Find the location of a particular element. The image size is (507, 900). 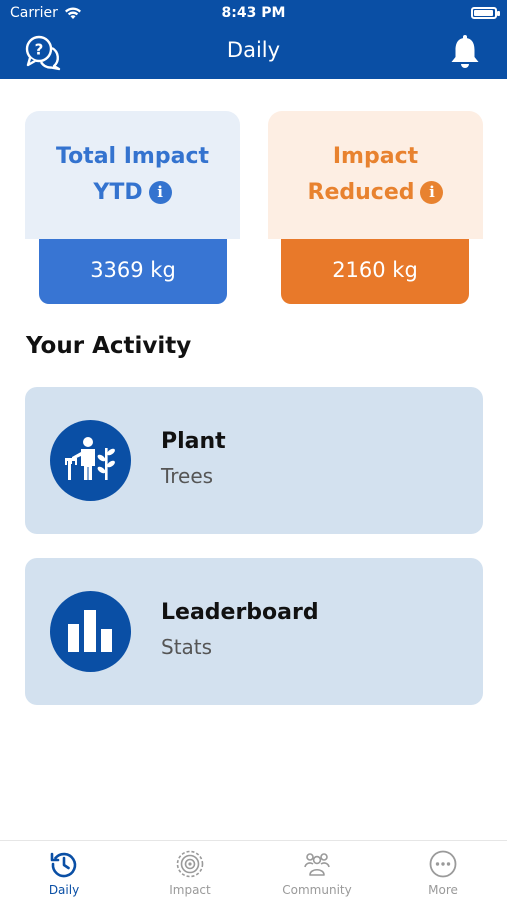

tab-impact: Impact is located at coordinates (190, 874).